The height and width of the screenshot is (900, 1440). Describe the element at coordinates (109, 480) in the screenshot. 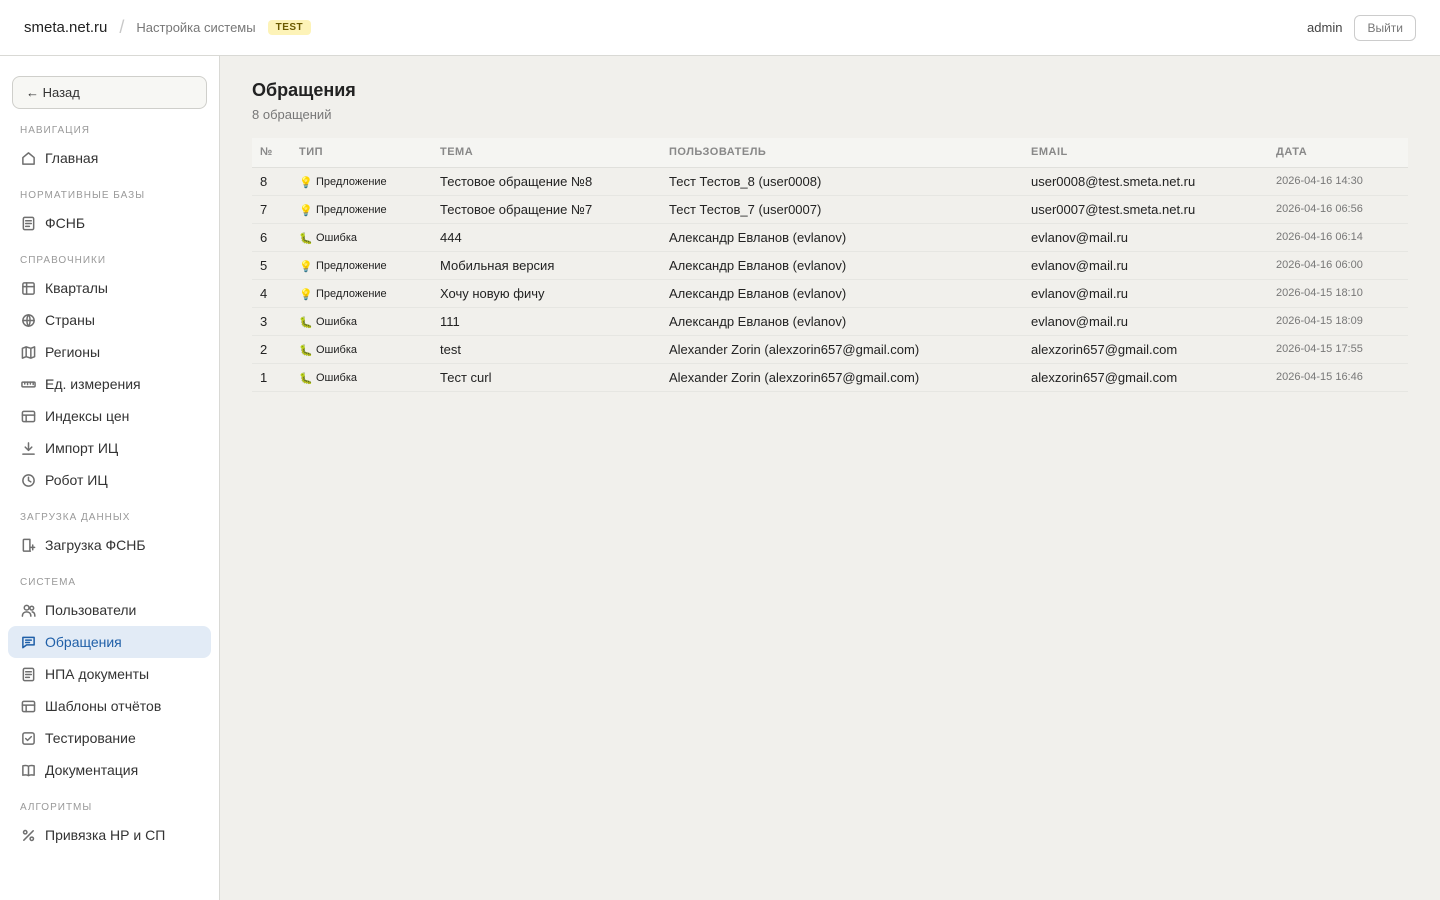

I see `sidebar-item-робот-иц: Робот ИЦ` at that location.